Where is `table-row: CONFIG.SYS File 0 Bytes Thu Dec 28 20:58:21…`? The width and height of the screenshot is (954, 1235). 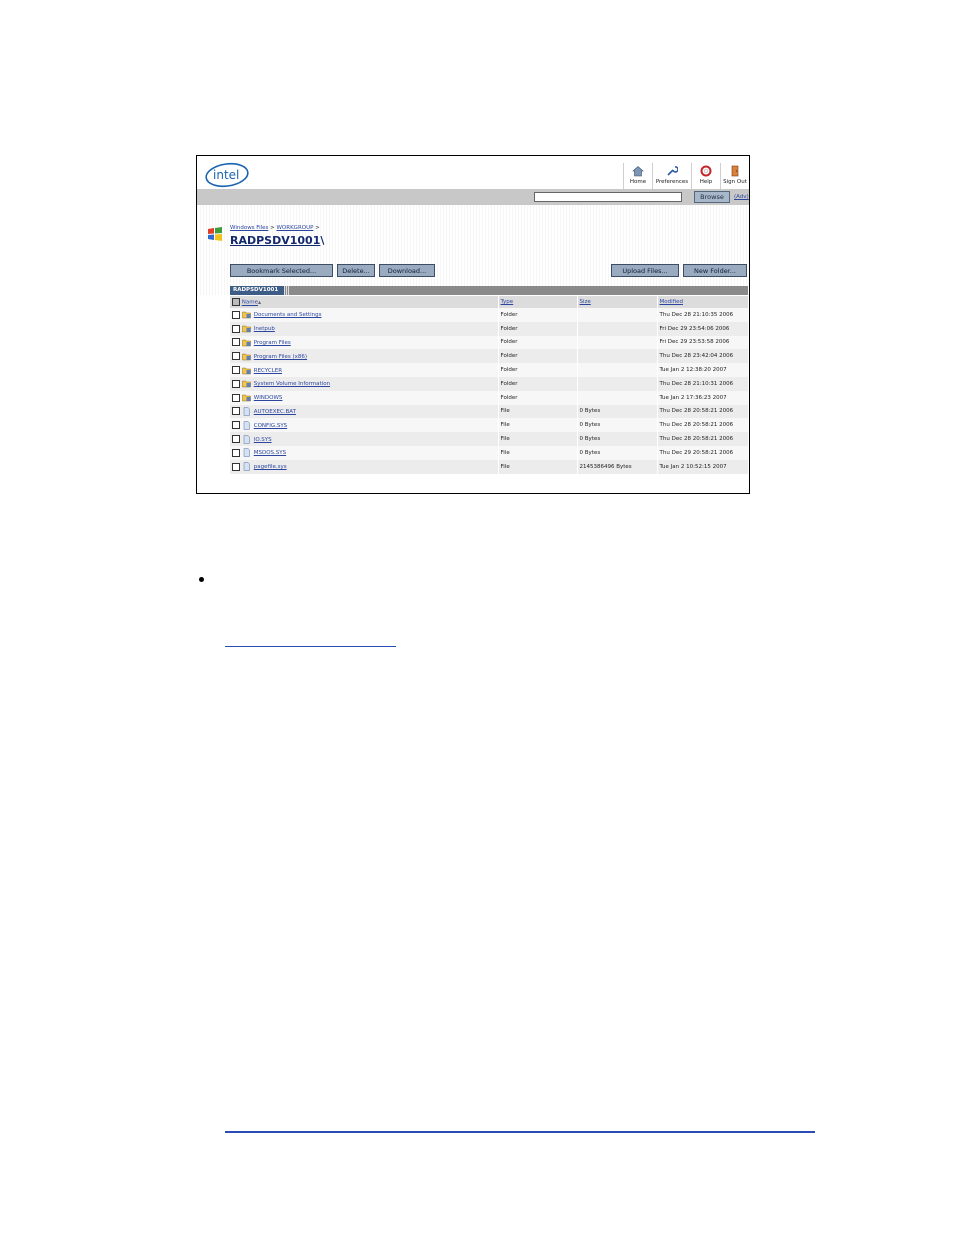 table-row: CONFIG.SYS File 0 Bytes Thu Dec 28 20:58:21… is located at coordinates (489, 425).